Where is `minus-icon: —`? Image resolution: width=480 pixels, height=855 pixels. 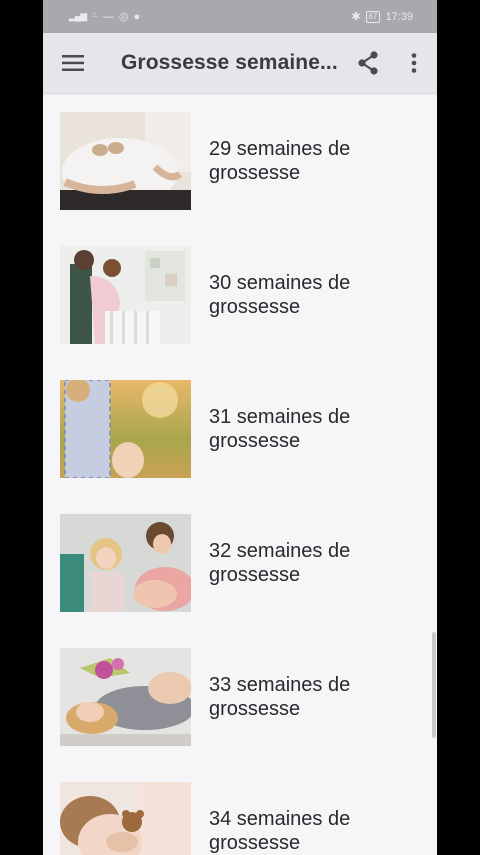
minus-icon: — is located at coordinates (108, 16).